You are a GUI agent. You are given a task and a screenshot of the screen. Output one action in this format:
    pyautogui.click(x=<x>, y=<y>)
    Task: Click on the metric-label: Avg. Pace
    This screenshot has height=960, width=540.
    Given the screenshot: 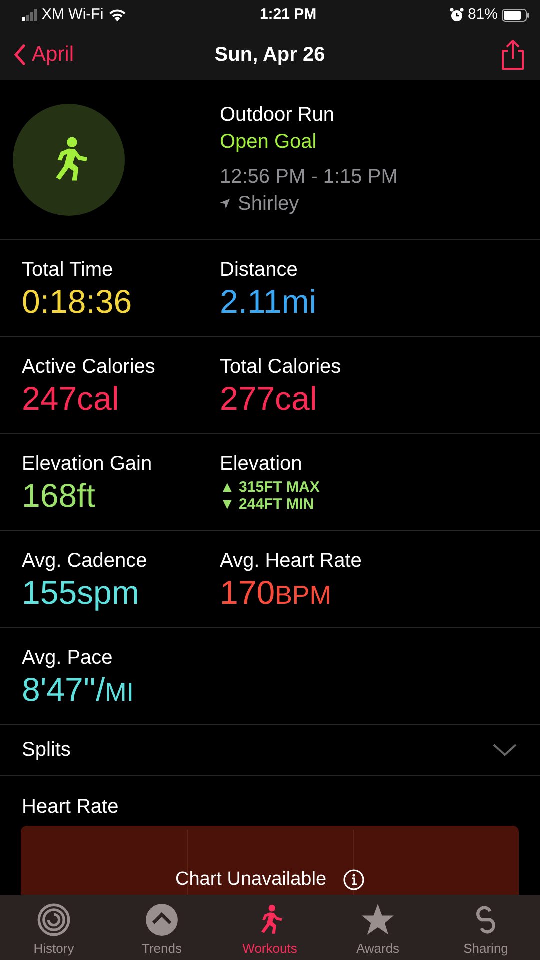 What is the action you would take?
    pyautogui.click(x=68, y=658)
    